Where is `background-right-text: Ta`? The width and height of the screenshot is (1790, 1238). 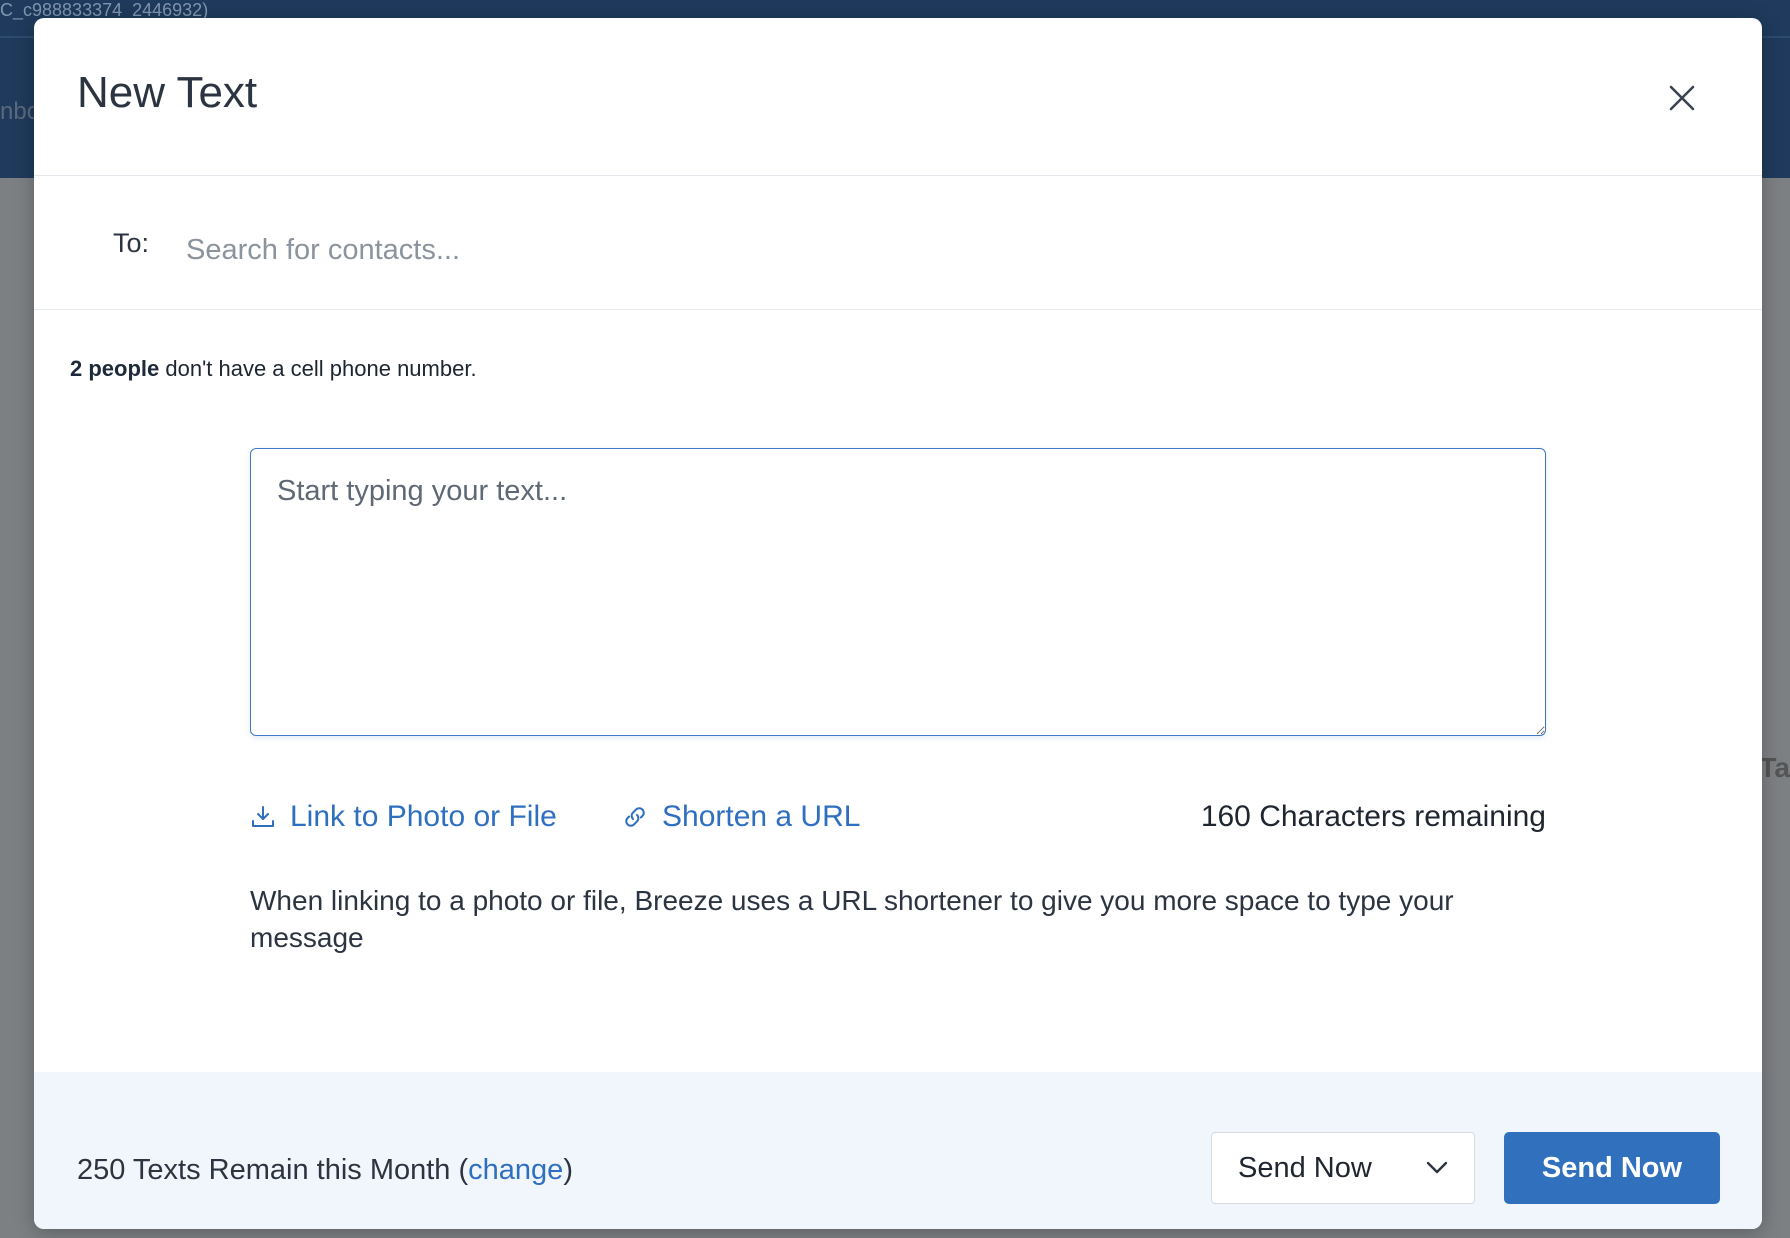
background-right-text: Ta is located at coordinates (1774, 767).